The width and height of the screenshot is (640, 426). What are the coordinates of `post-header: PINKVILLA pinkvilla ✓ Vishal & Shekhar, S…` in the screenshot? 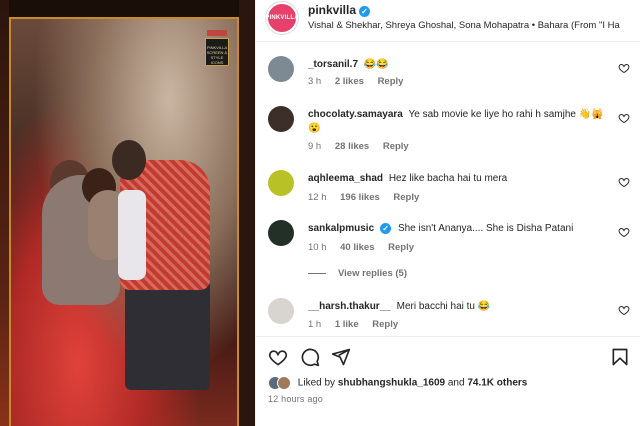 It's located at (448, 21).